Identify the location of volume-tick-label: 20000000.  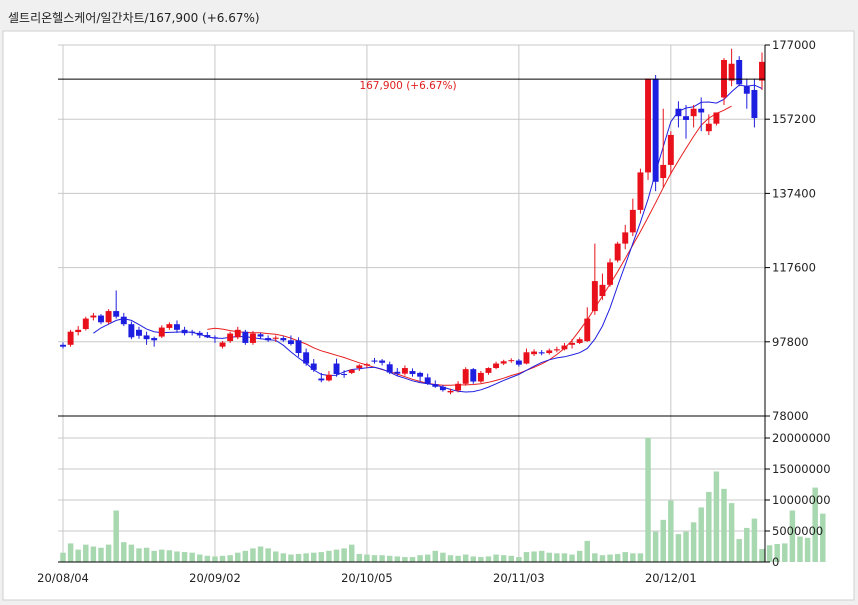
(801, 438).